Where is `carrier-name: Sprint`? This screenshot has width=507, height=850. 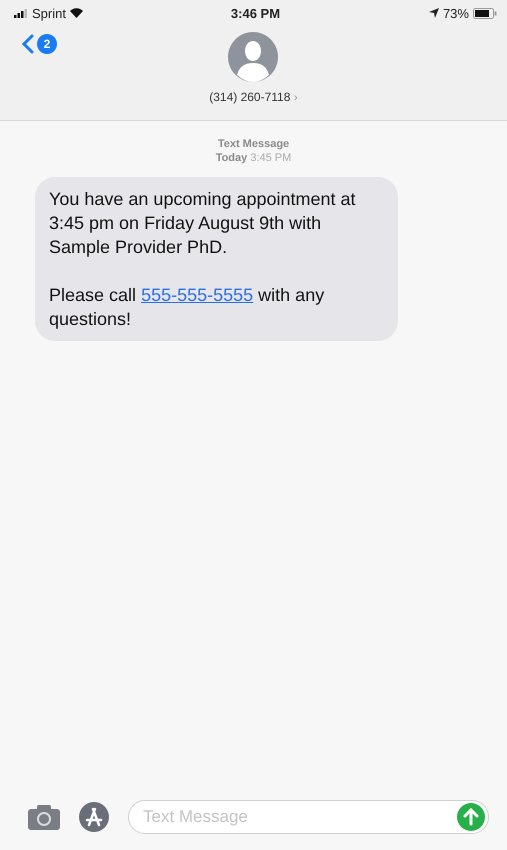
carrier-name: Sprint is located at coordinates (49, 13).